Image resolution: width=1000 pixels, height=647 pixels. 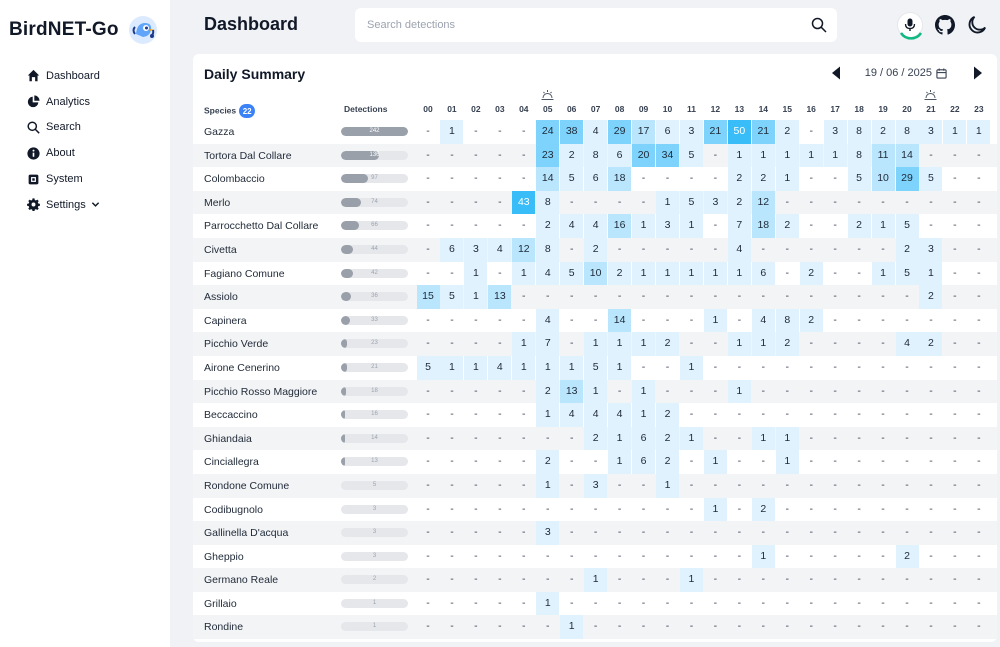 I want to click on search-input, so click(x=583, y=25).